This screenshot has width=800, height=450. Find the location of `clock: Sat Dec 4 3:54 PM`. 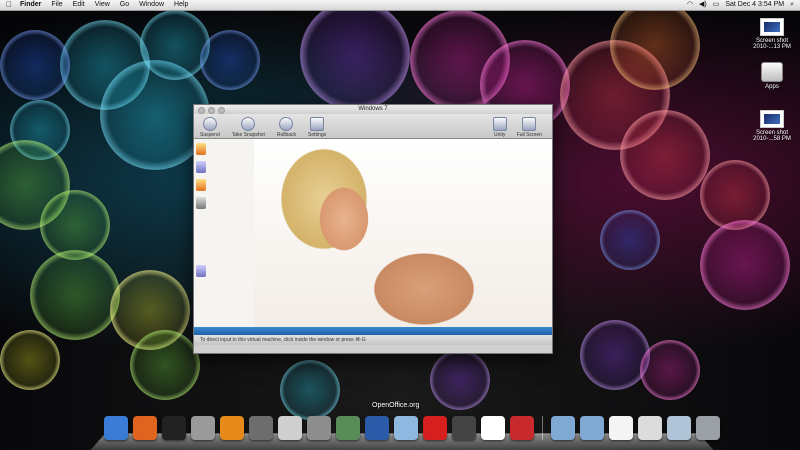

clock: Sat Dec 4 3:54 PM is located at coordinates (754, 5).